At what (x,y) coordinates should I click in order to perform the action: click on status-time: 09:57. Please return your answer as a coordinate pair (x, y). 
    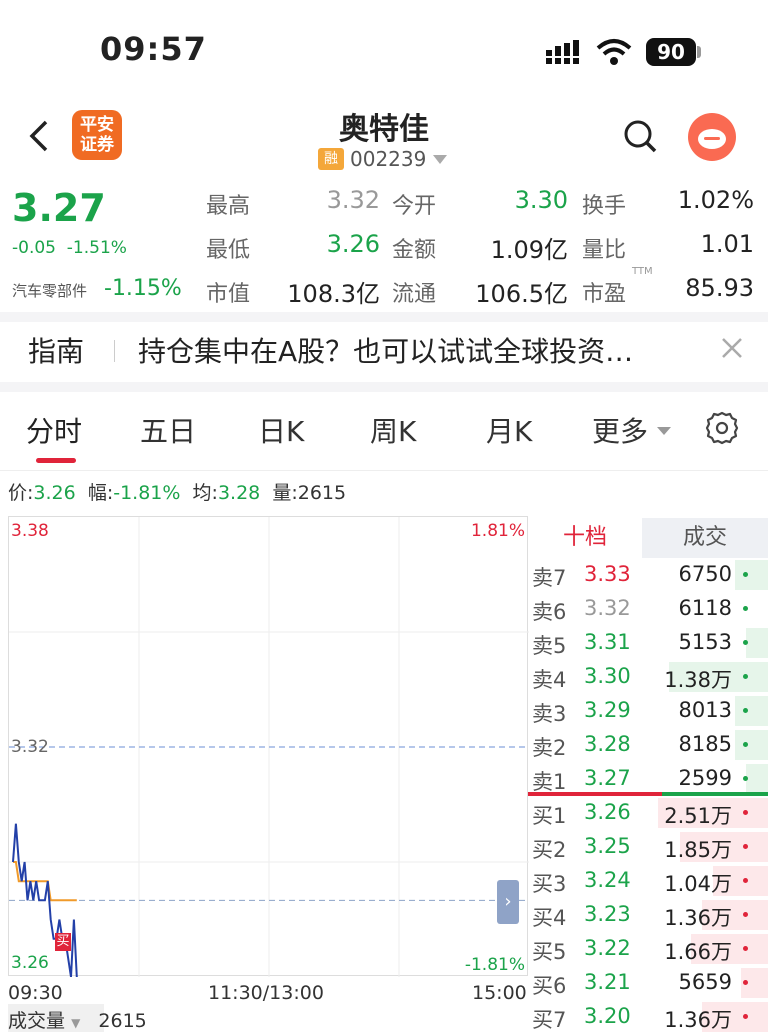
    Looking at the image, I should click on (153, 49).